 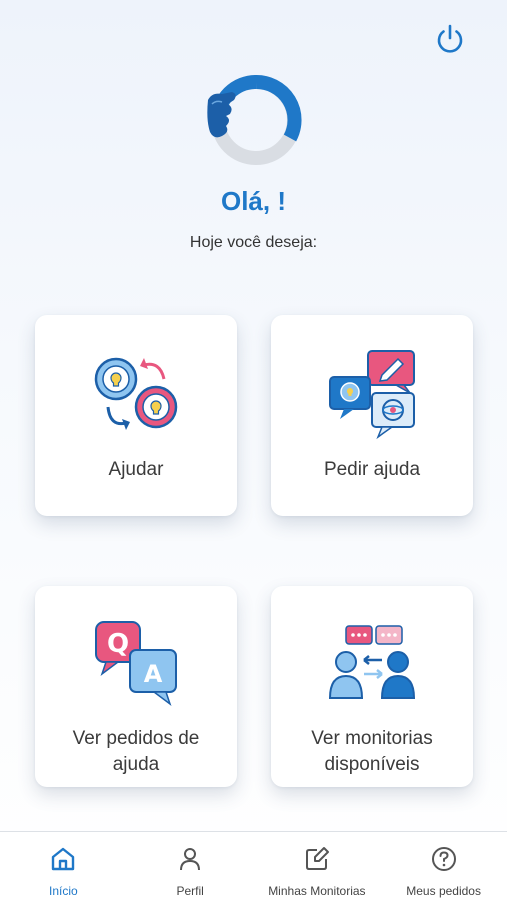 I want to click on qa-bubbles-icon: Q A, so click(x=136, y=664).